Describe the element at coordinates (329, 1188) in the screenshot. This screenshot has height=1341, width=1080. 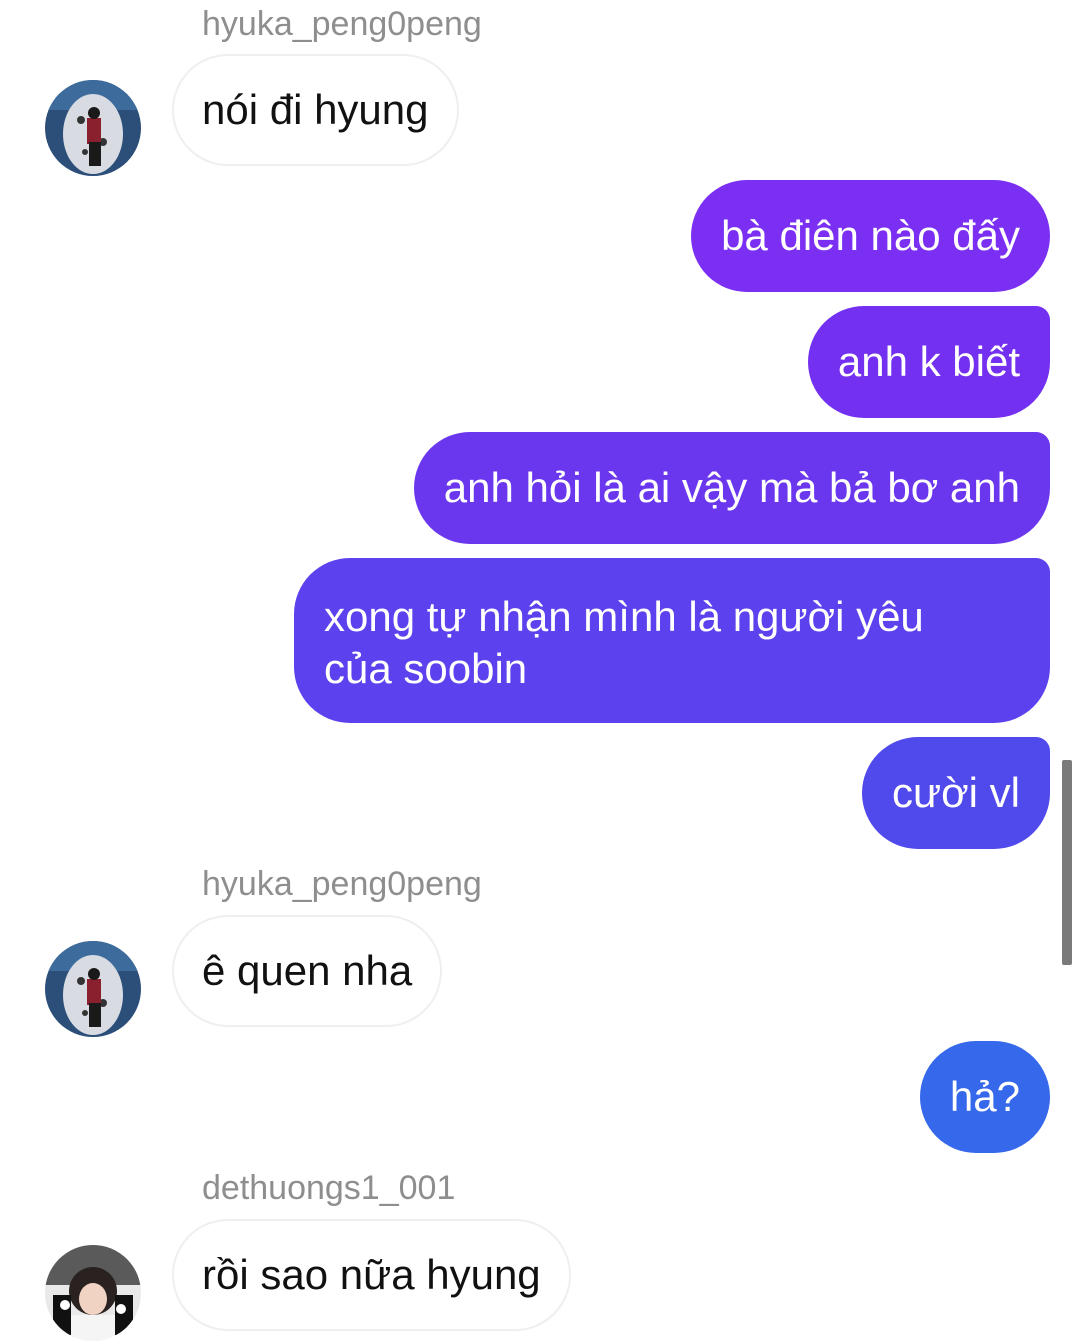
I see `sender-name: dethuongs1_001` at that location.